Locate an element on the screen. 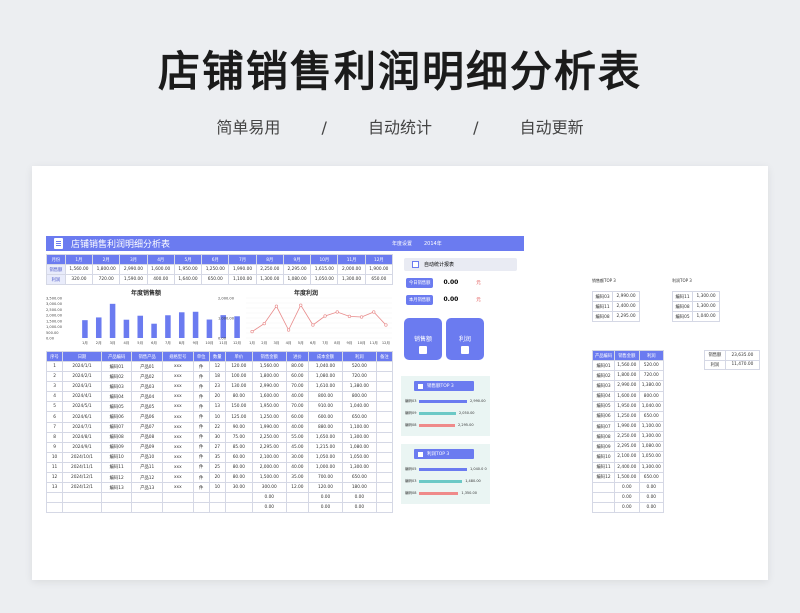  table-cell: 编码10 is located at coordinates (116, 457).